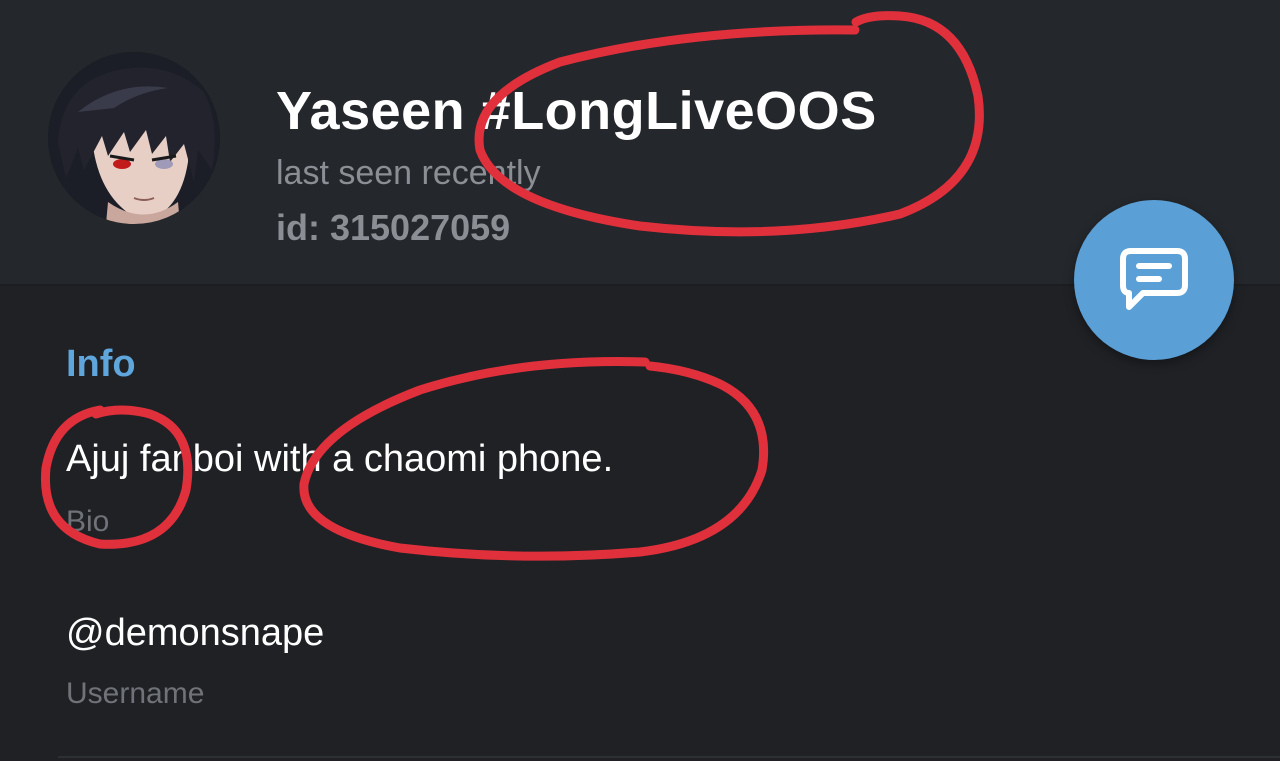  Describe the element at coordinates (195, 633) in the screenshot. I see `username-value: @demonsnape` at that location.